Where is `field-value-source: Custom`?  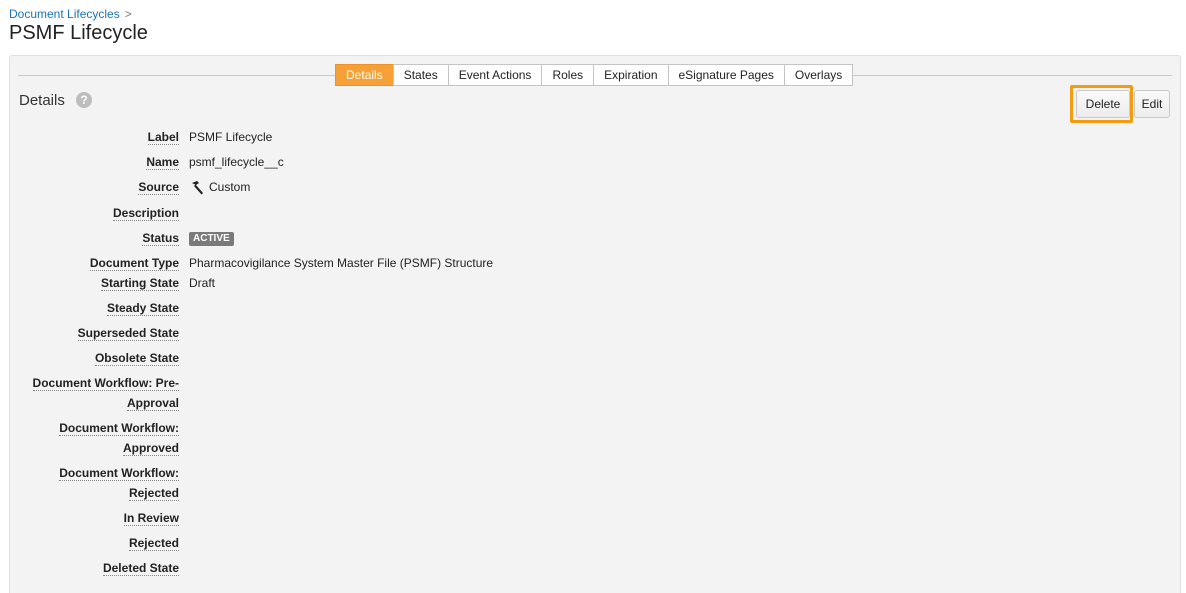
field-value-source: Custom is located at coordinates (219, 187).